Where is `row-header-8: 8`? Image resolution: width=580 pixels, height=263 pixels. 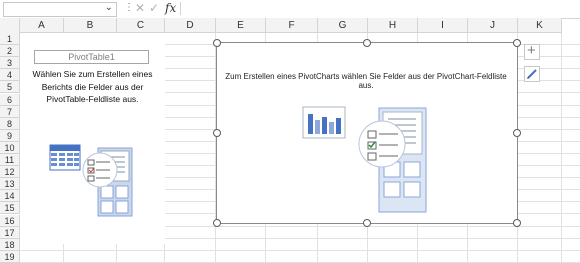 row-header-8: 8 is located at coordinates (10, 123).